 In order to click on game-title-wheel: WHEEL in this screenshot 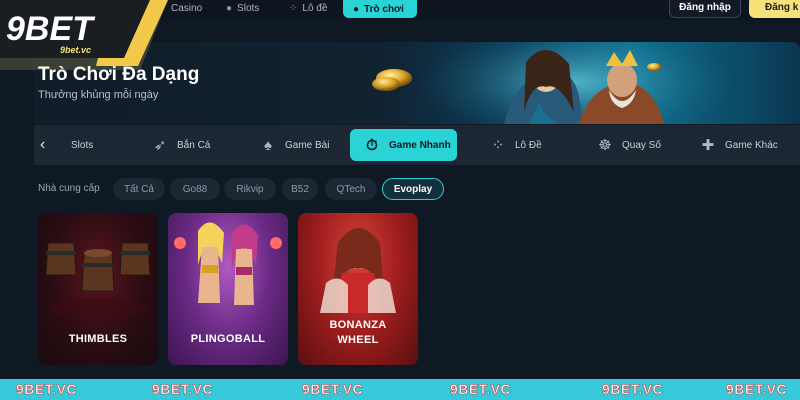, I will do `click(358, 340)`.